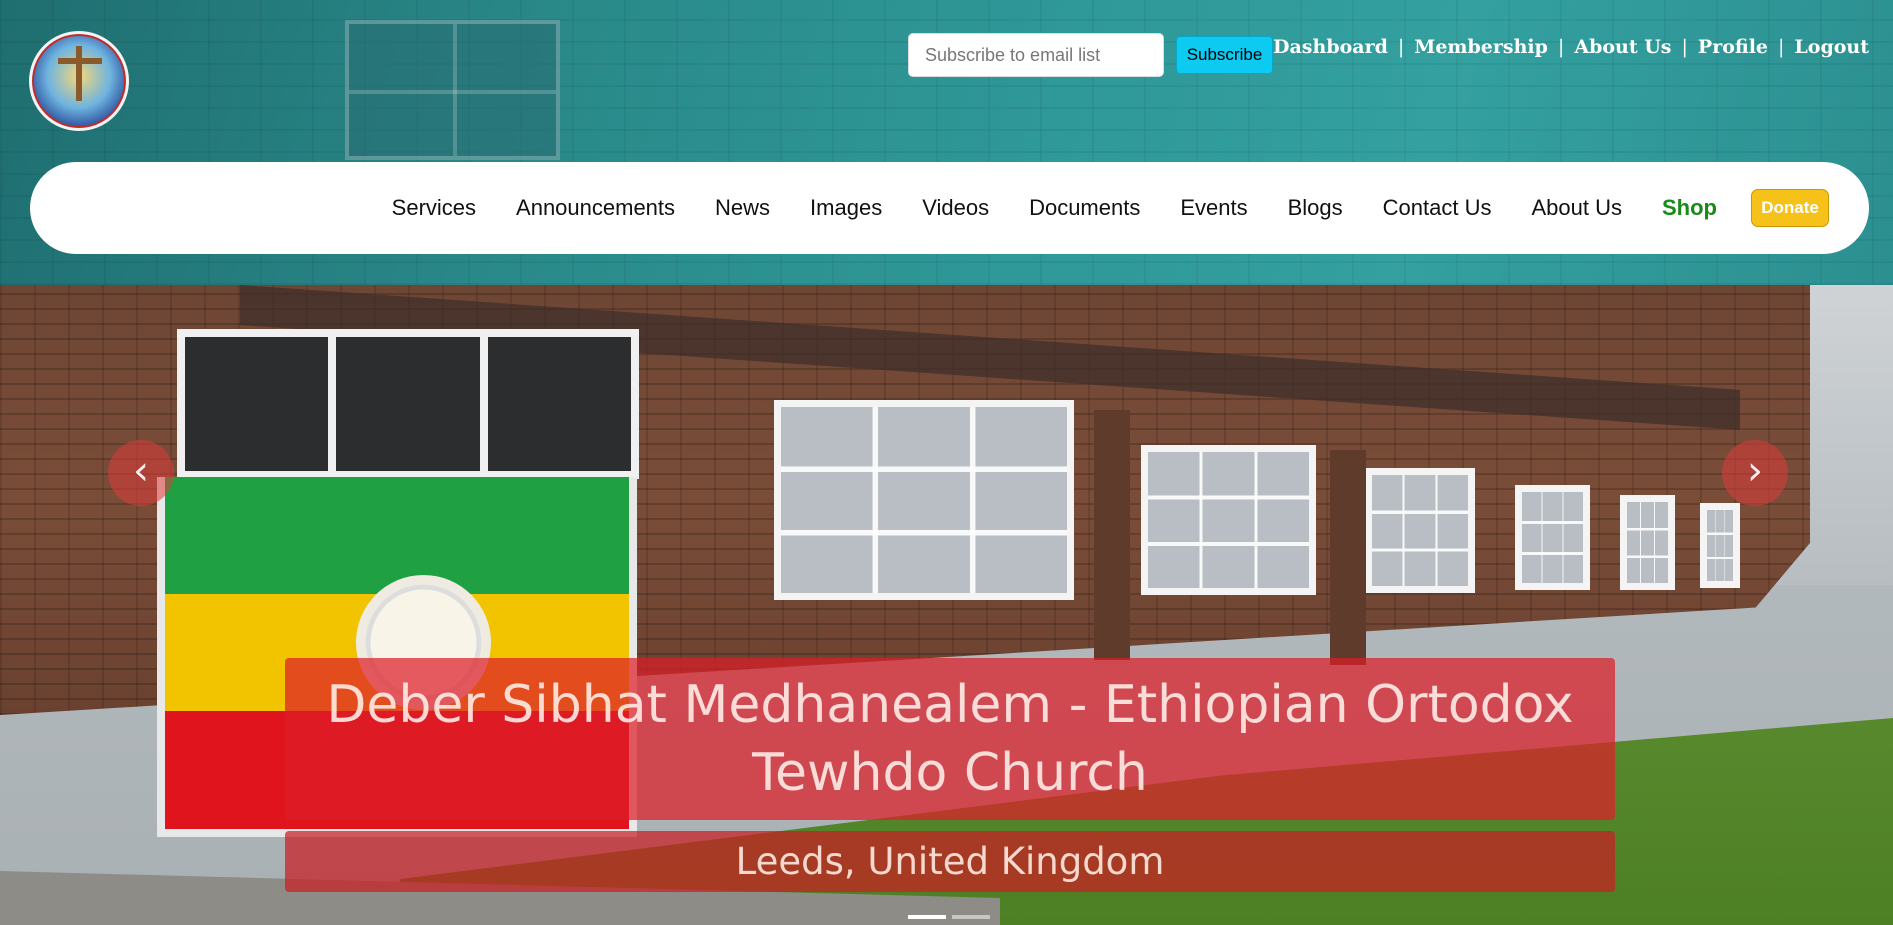 The height and width of the screenshot is (925, 1893). What do you see at coordinates (1831, 47) in the screenshot?
I see `logout-link: Logout` at bounding box center [1831, 47].